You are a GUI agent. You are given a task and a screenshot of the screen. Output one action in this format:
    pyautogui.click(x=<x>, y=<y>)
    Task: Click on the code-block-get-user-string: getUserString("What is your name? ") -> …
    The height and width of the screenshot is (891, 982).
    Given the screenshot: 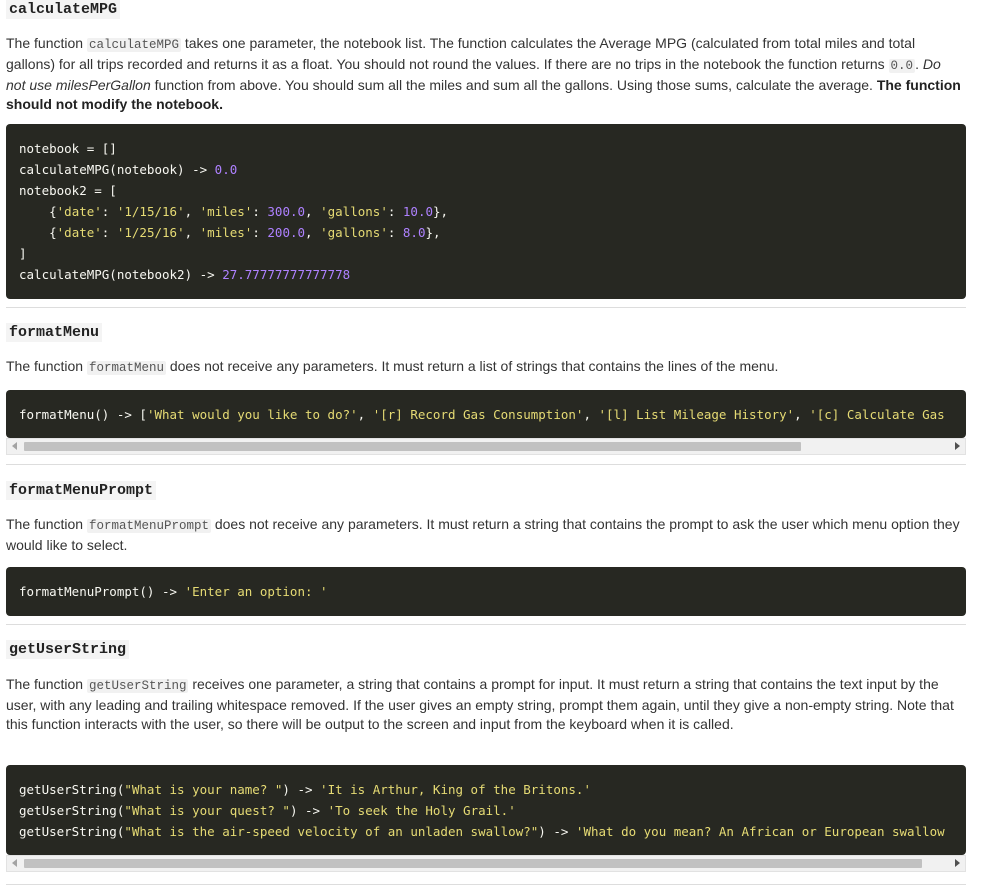 What is the action you would take?
    pyautogui.click(x=486, y=810)
    